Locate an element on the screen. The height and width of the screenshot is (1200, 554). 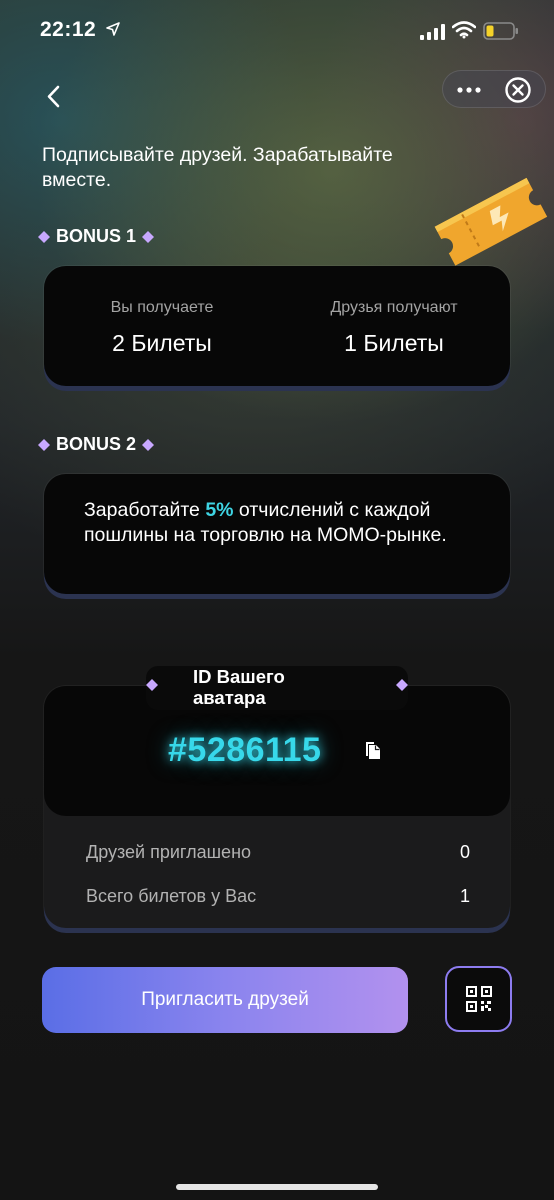
bonus1-label-text: BONUS 1 is located at coordinates (96, 236).